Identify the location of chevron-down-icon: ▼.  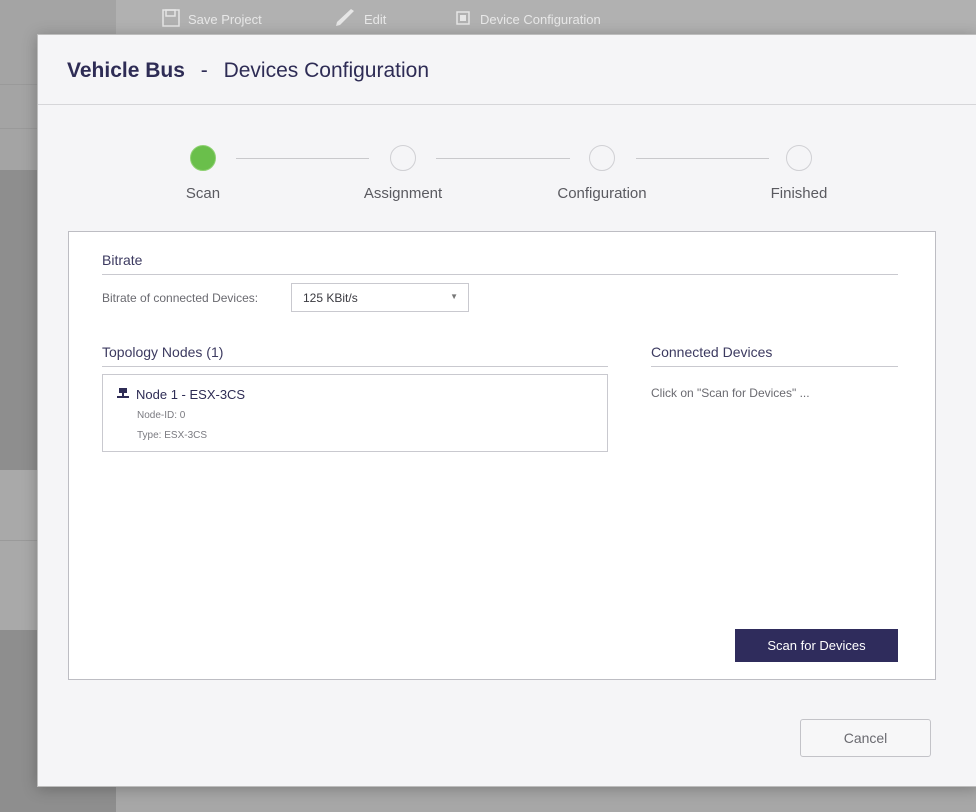
(454, 296).